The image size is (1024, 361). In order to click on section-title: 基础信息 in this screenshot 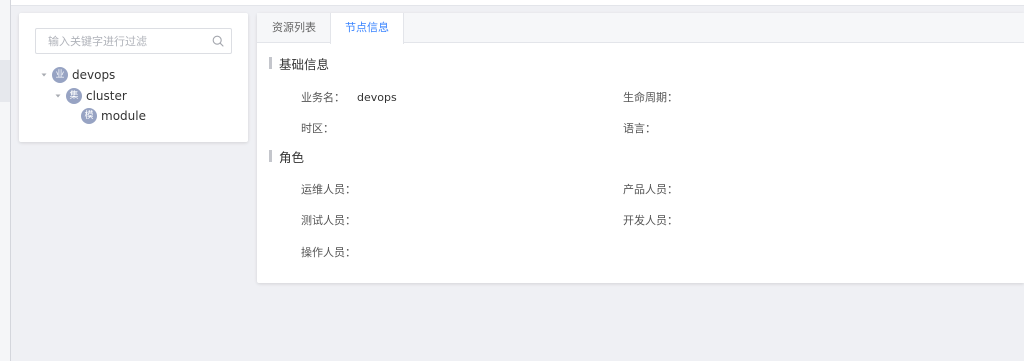, I will do `click(304, 64)`.